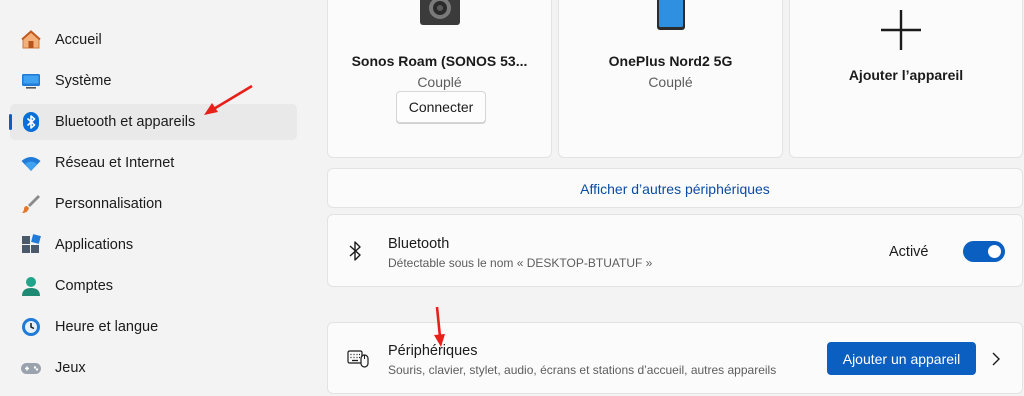 This screenshot has height=396, width=1024. What do you see at coordinates (31, 81) in the screenshot?
I see `monitor-icon` at bounding box center [31, 81].